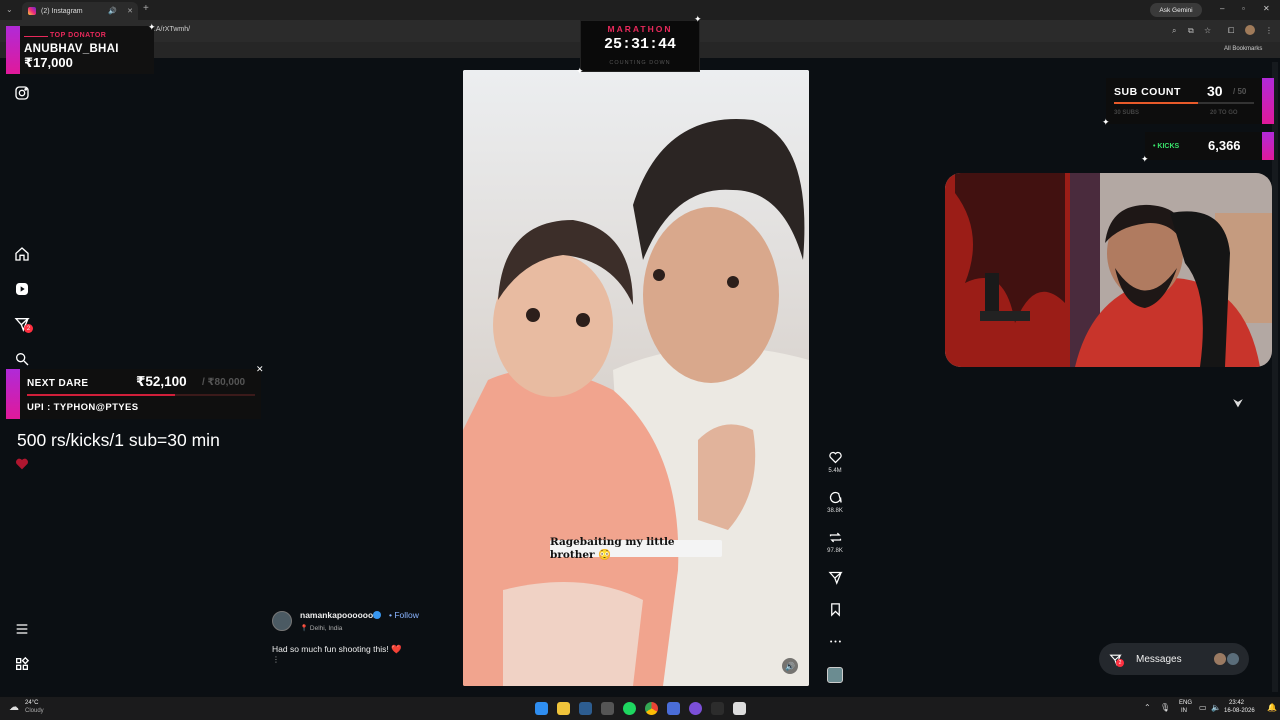  I want to click on share-button, so click(835, 577).